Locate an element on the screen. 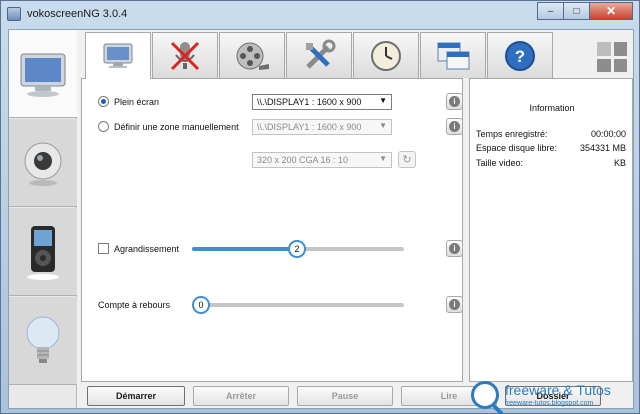 Image resolution: width=640 pixels, height=414 pixels. tab-bar: ? is located at coordinates (355, 54).